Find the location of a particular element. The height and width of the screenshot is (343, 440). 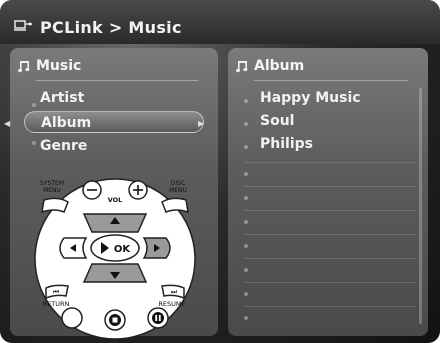

return-button is located at coordinates (72, 318).